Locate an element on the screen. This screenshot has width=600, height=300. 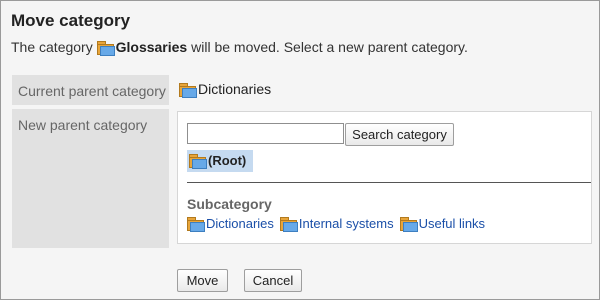
current-parent-value: Dictionaries is located at coordinates (225, 89).